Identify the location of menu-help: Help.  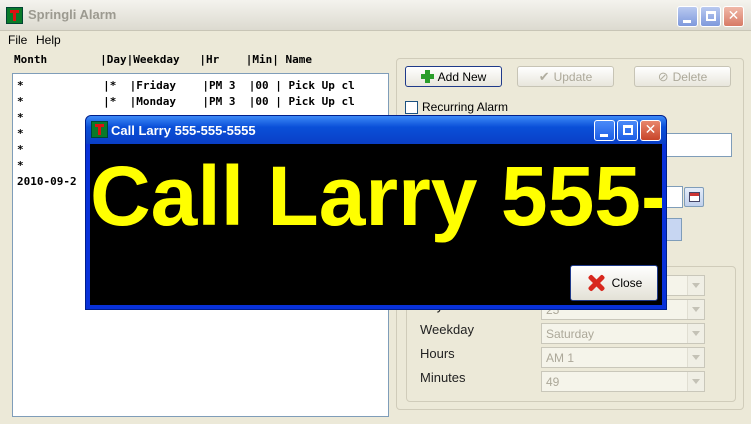
(48, 40).